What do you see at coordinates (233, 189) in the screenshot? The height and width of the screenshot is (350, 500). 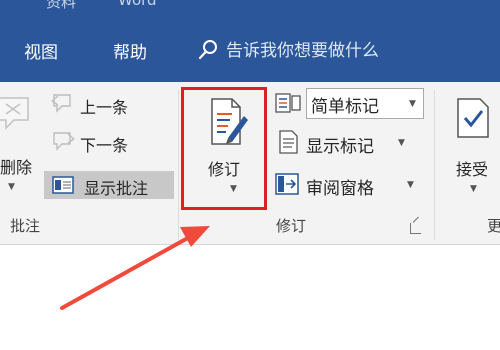 I see `track-changes-caret: ▼` at bounding box center [233, 189].